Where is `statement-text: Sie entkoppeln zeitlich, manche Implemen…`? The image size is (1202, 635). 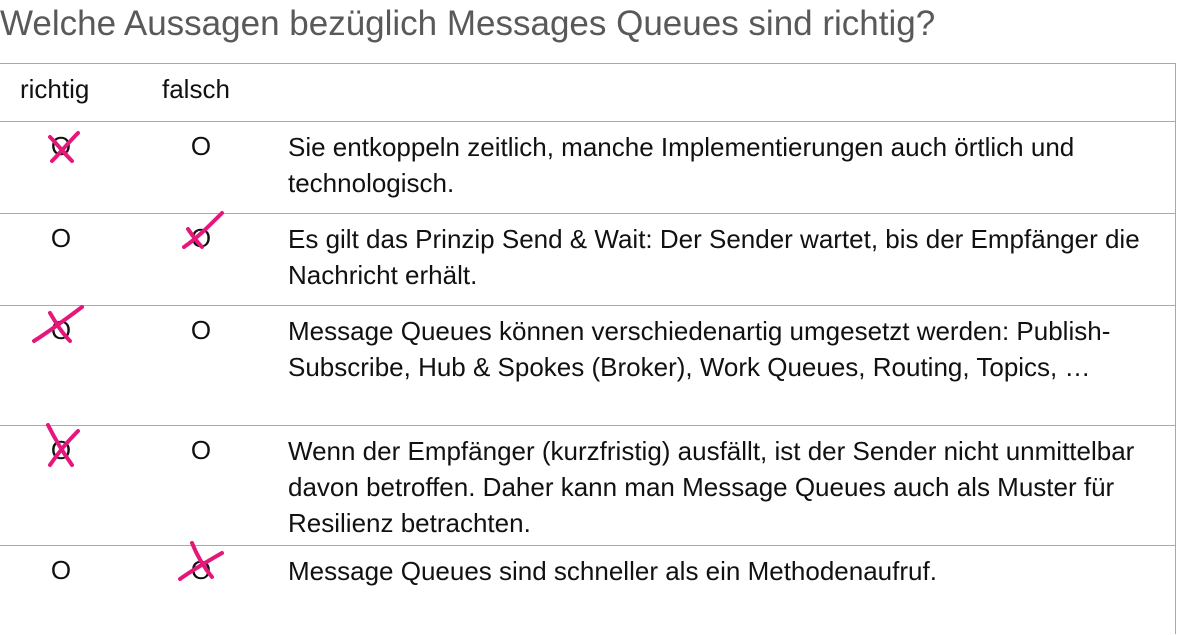
statement-text: Sie entkoppeln zeitlich, manche Implemen… is located at coordinates (681, 165).